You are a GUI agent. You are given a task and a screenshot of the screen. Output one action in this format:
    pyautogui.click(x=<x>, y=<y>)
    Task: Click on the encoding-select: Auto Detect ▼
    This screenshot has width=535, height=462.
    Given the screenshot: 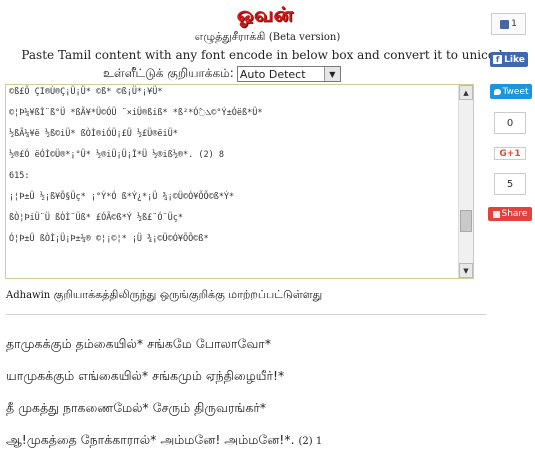 What is the action you would take?
    pyautogui.click(x=288, y=74)
    